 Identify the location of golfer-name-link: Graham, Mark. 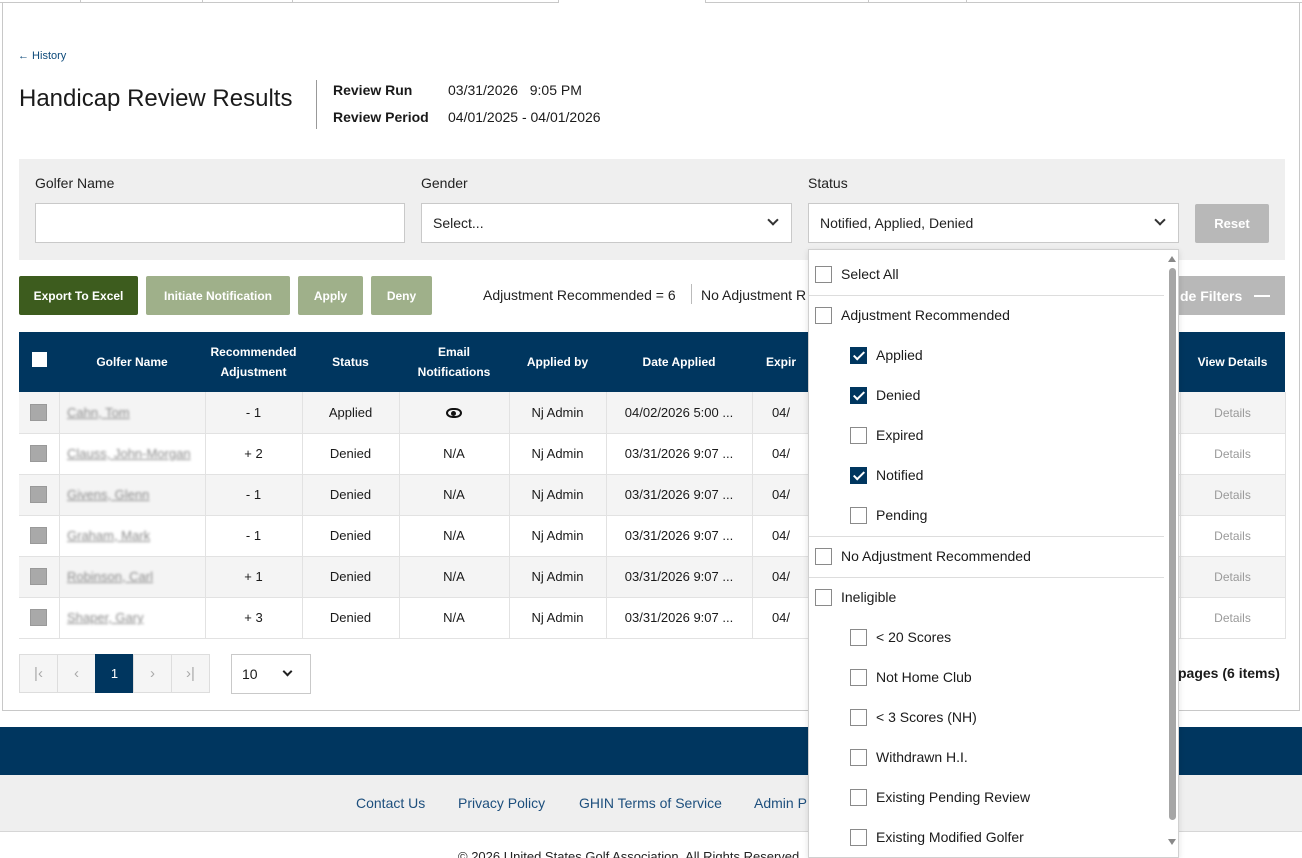
(132, 535).